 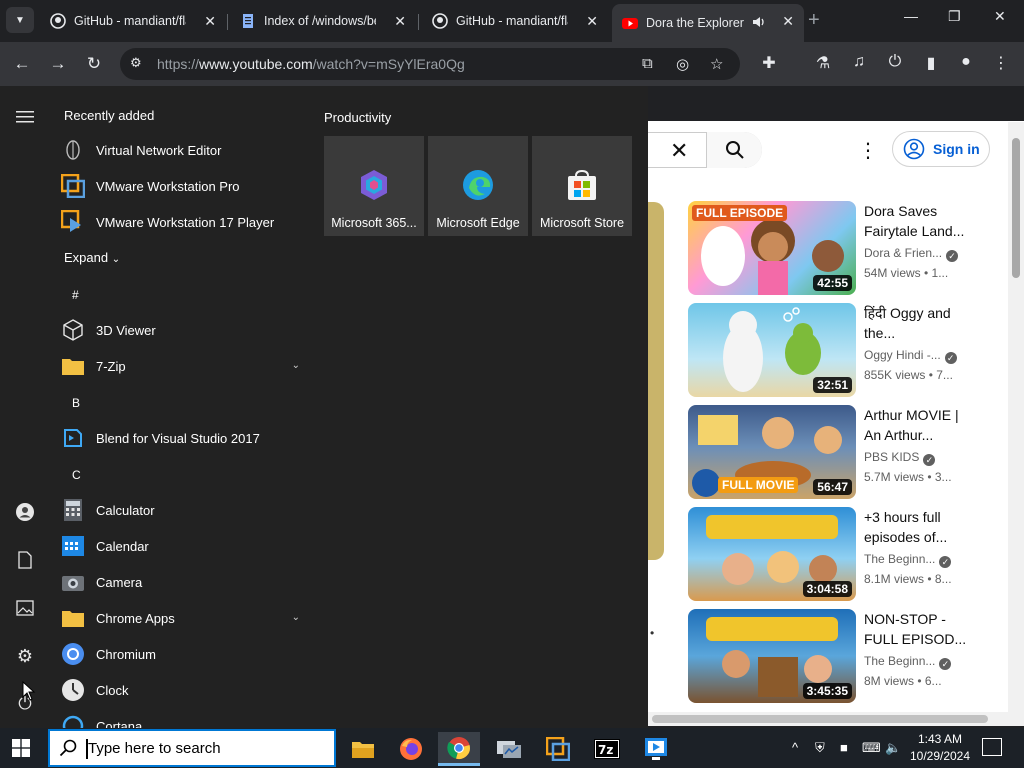 What do you see at coordinates (871, 748) in the screenshot?
I see `network-icon: ⌨` at bounding box center [871, 748].